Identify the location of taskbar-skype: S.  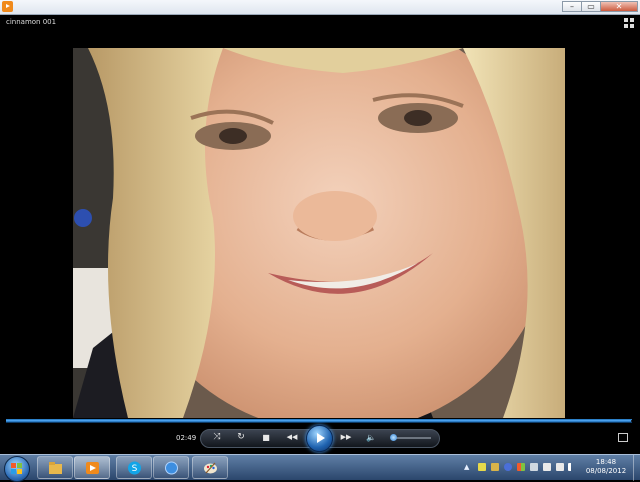
(134, 467).